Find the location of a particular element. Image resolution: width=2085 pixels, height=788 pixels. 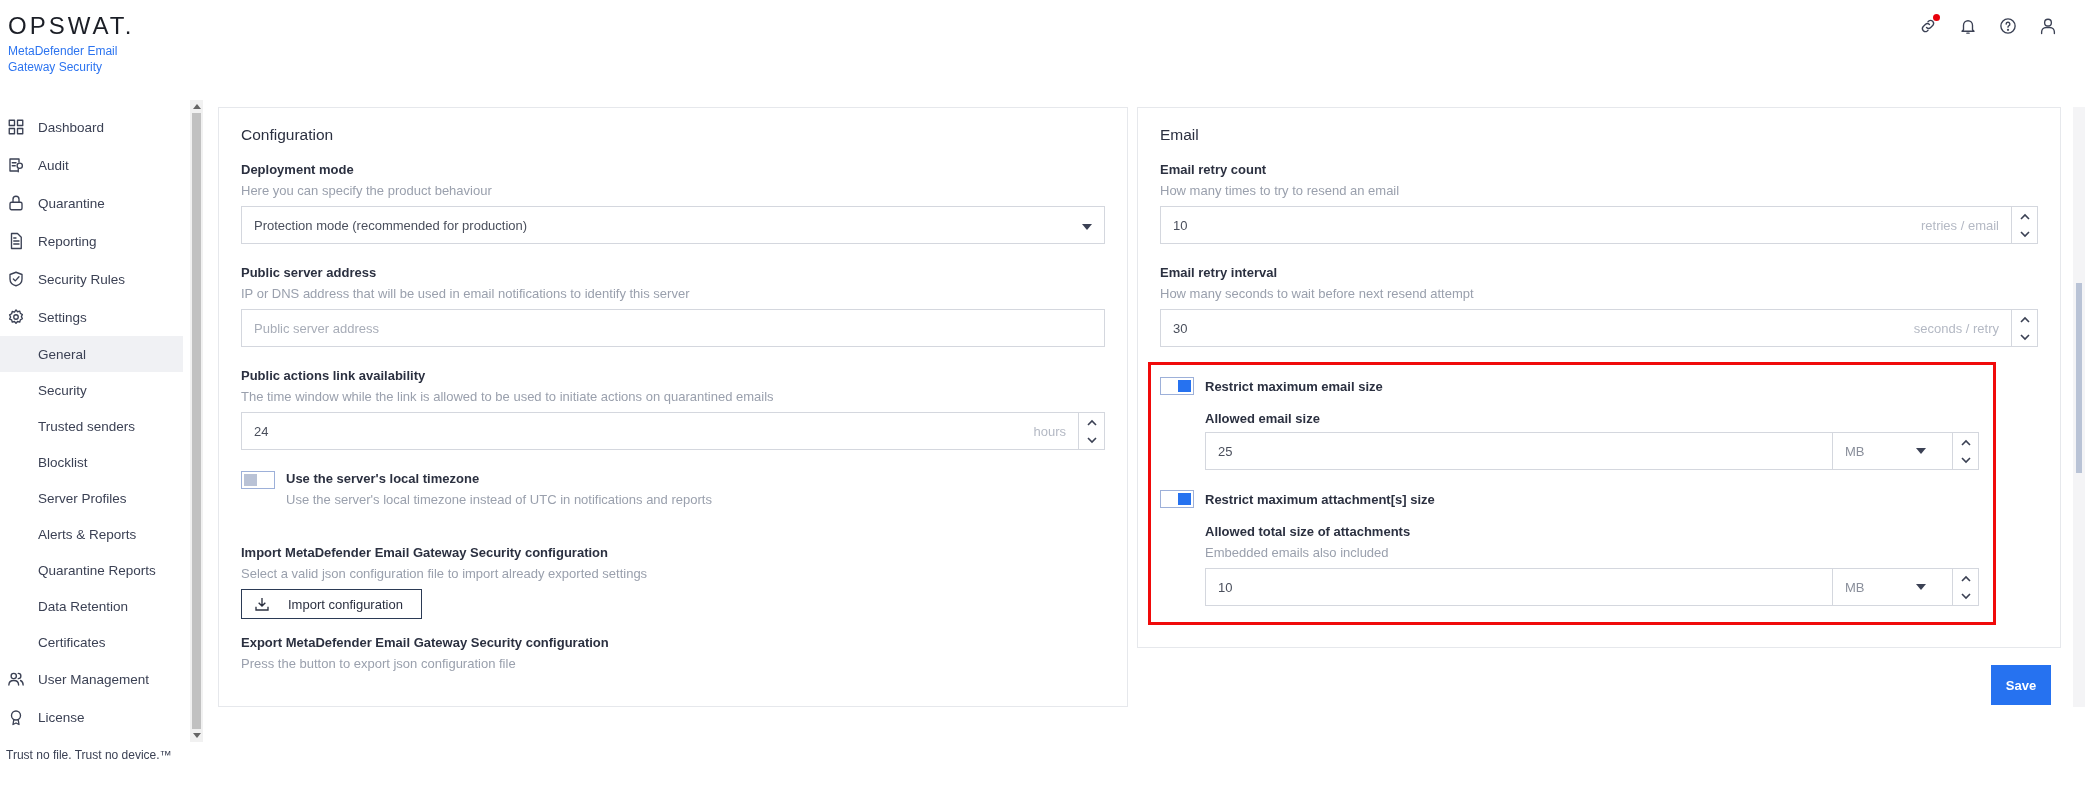

help-icon is located at coordinates (2008, 26).